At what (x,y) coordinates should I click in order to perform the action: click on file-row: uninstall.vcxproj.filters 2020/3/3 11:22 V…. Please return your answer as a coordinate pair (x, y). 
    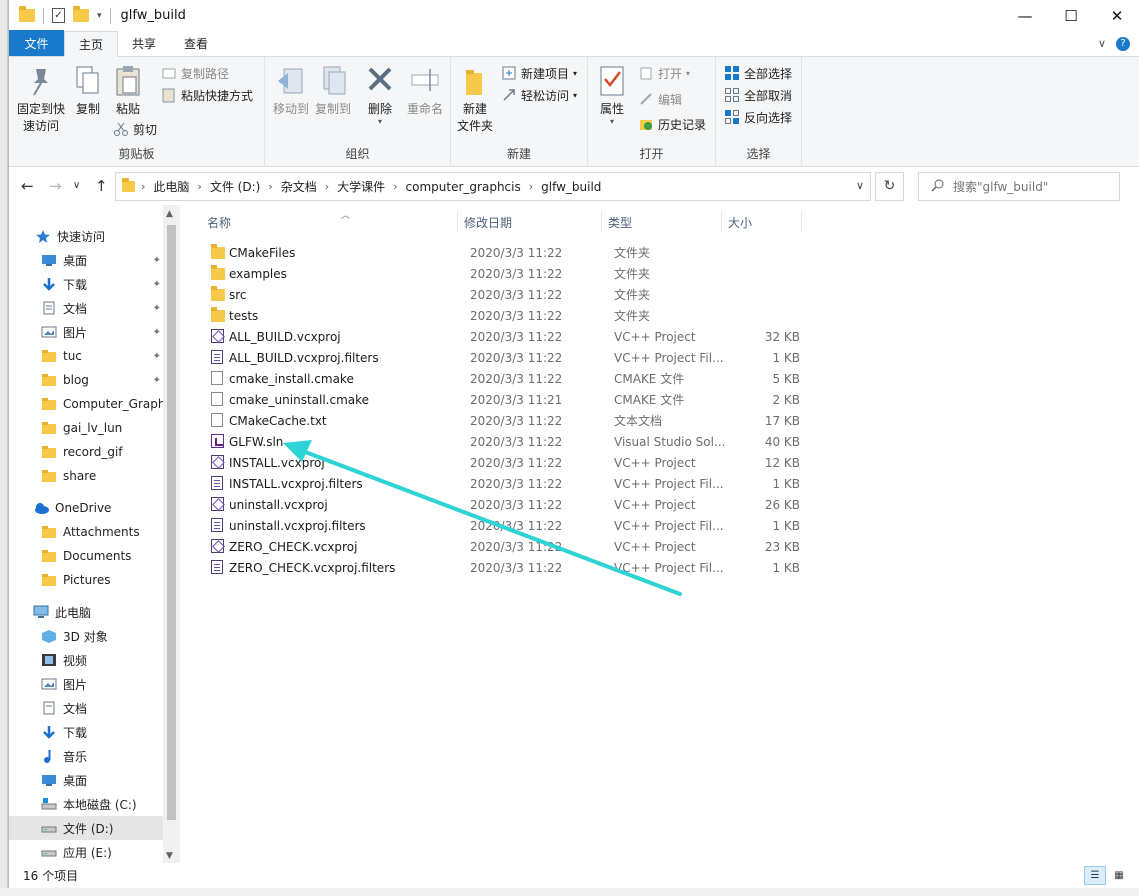
    Looking at the image, I should click on (497, 525).